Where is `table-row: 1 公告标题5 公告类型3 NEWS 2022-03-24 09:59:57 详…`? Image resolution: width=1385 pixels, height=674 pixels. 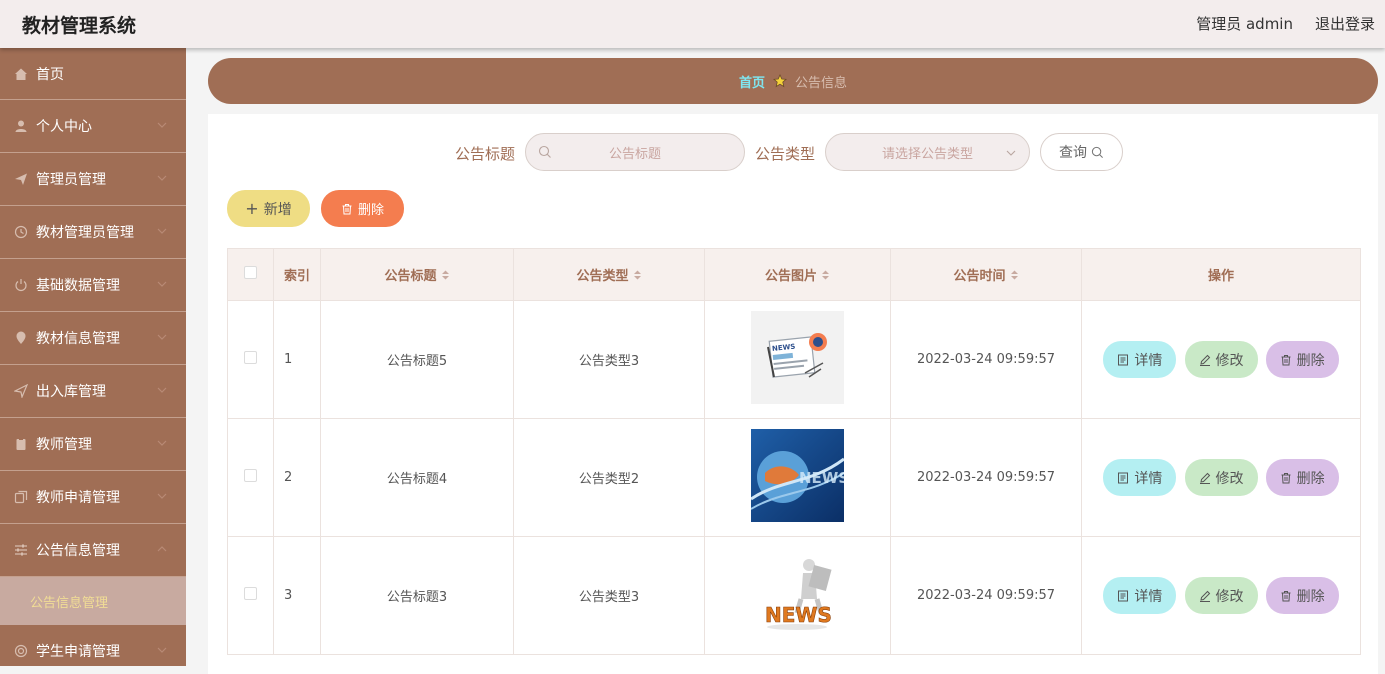
table-row: 1 公告标题5 公告类型3 NEWS 2022-03-24 09:59:57 详… is located at coordinates (794, 359).